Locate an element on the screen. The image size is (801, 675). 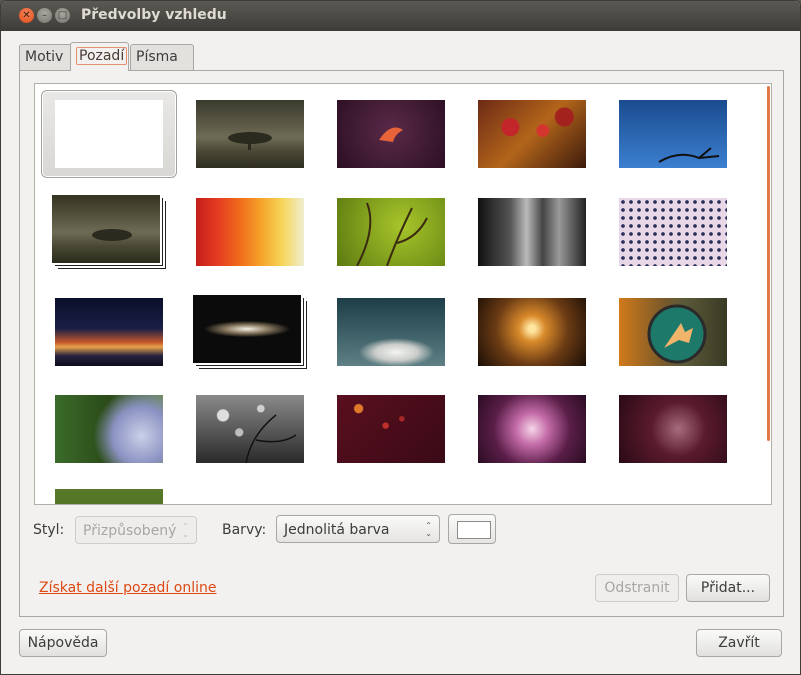
wallpaper-image-buildings is located at coordinates (532, 232).